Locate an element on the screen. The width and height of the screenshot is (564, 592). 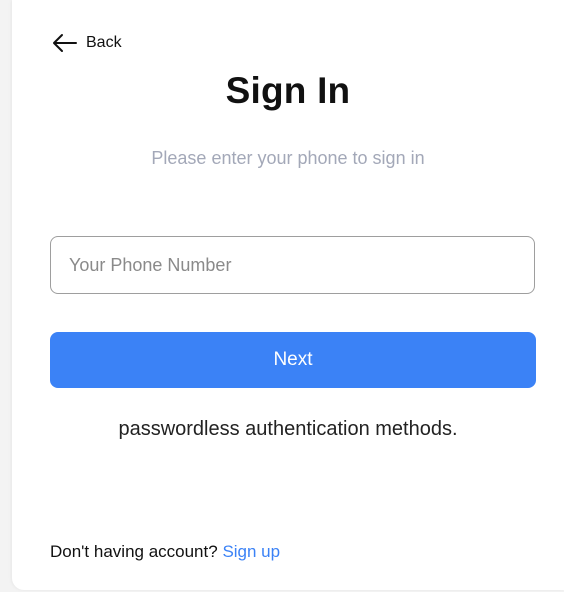
page-subtitle: Please enter your phone to sign in is located at coordinates (288, 158).